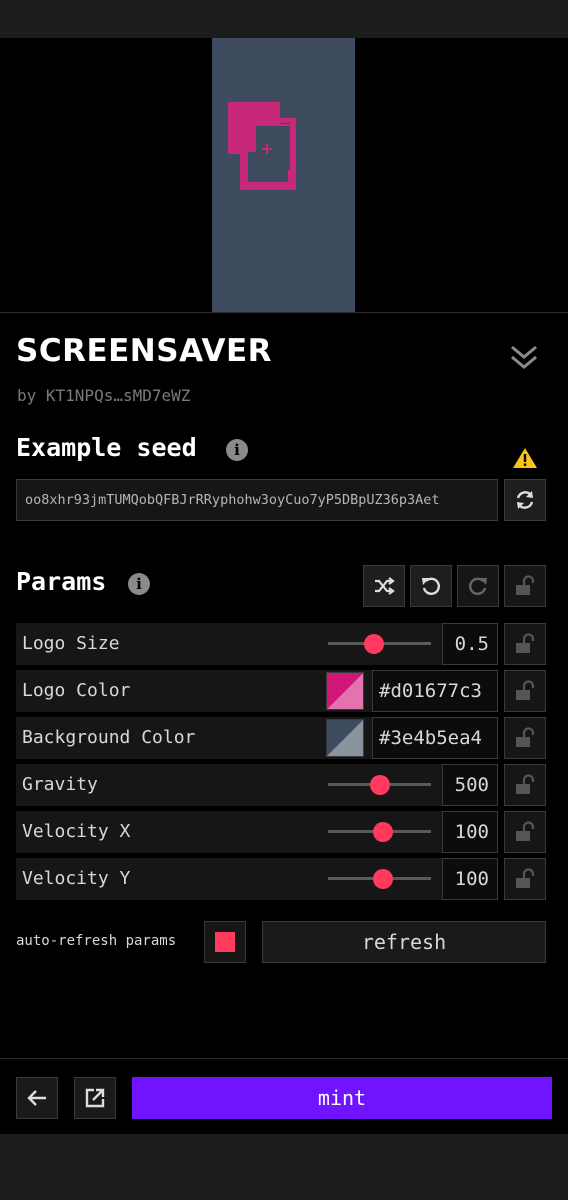 This screenshot has width=568, height=1200. Describe the element at coordinates (404, 942) in the screenshot. I see `refresh-button: refresh` at that location.